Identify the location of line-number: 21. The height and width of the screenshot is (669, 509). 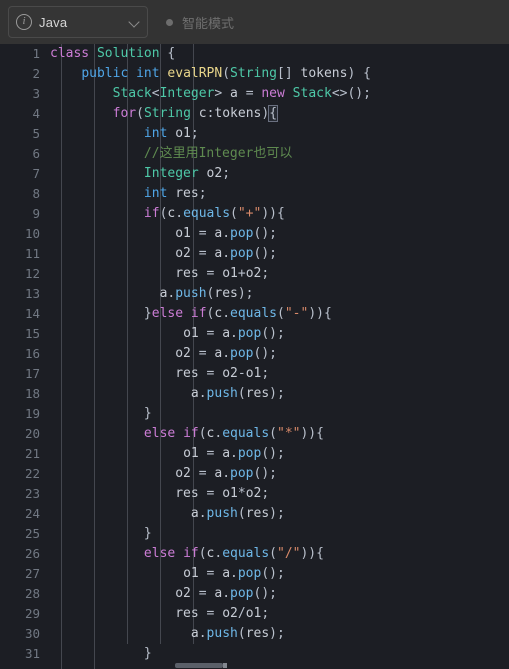
(32, 453).